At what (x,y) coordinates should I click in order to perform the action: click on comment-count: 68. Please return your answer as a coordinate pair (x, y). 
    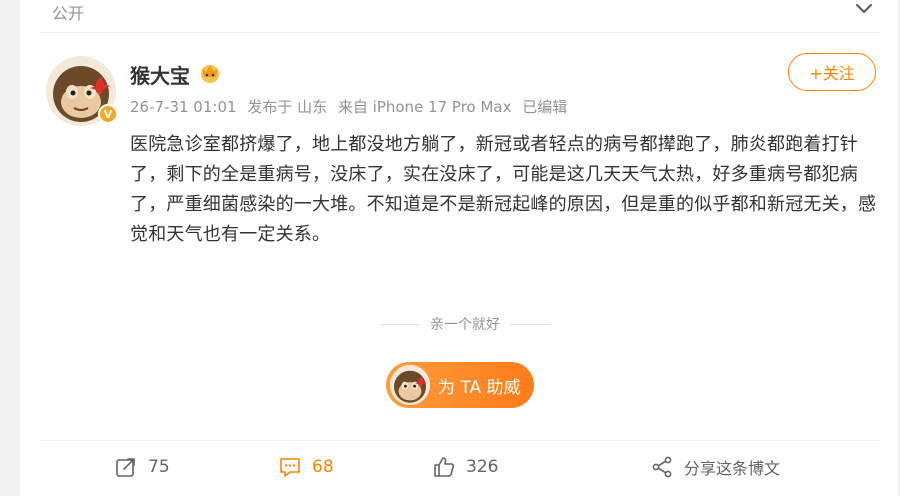
    Looking at the image, I should click on (323, 467).